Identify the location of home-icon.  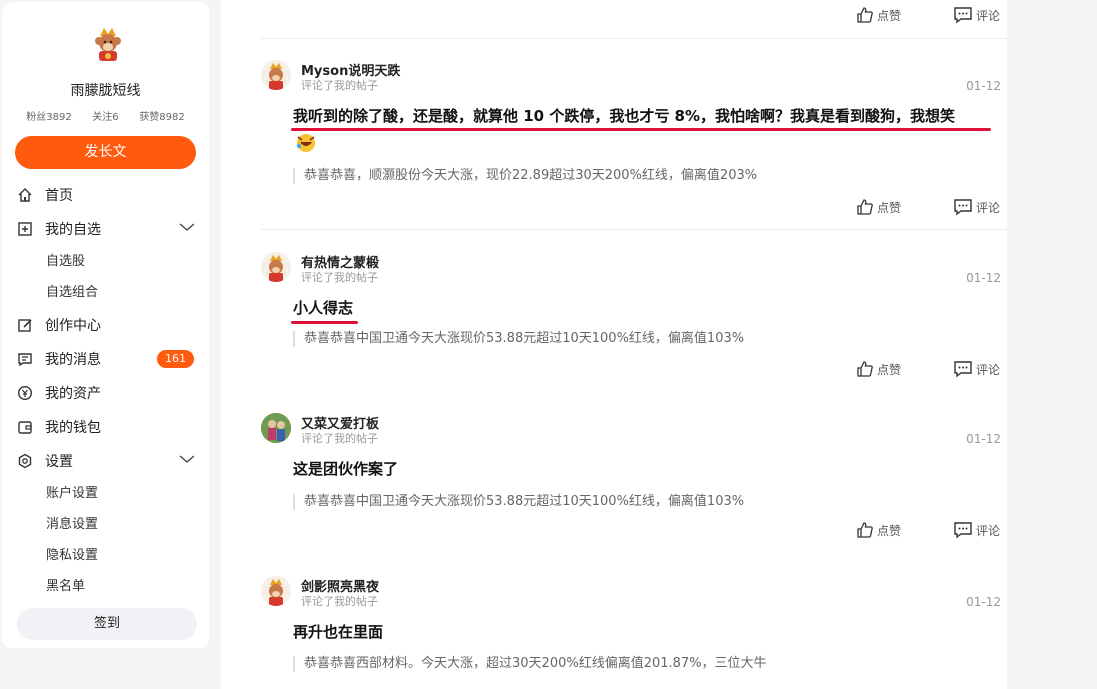
(25, 195).